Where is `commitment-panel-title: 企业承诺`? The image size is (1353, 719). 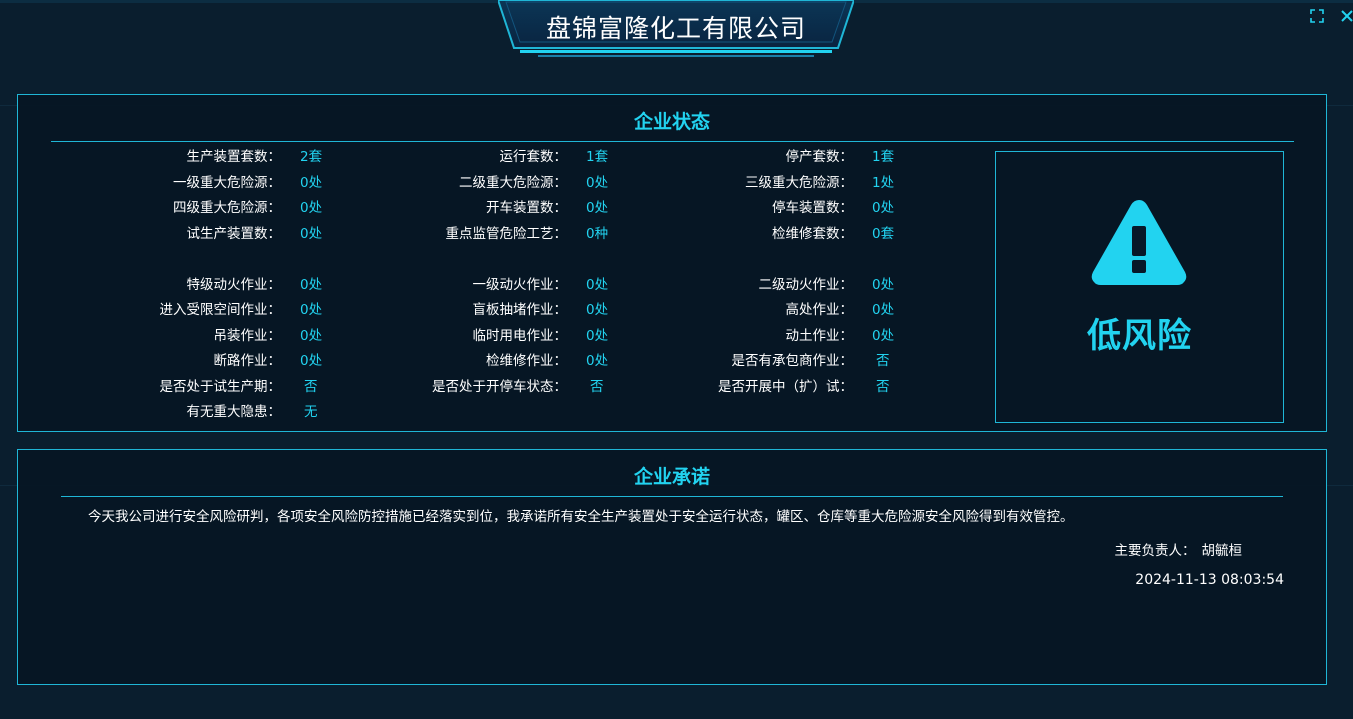 commitment-panel-title: 企业承诺 is located at coordinates (671, 477).